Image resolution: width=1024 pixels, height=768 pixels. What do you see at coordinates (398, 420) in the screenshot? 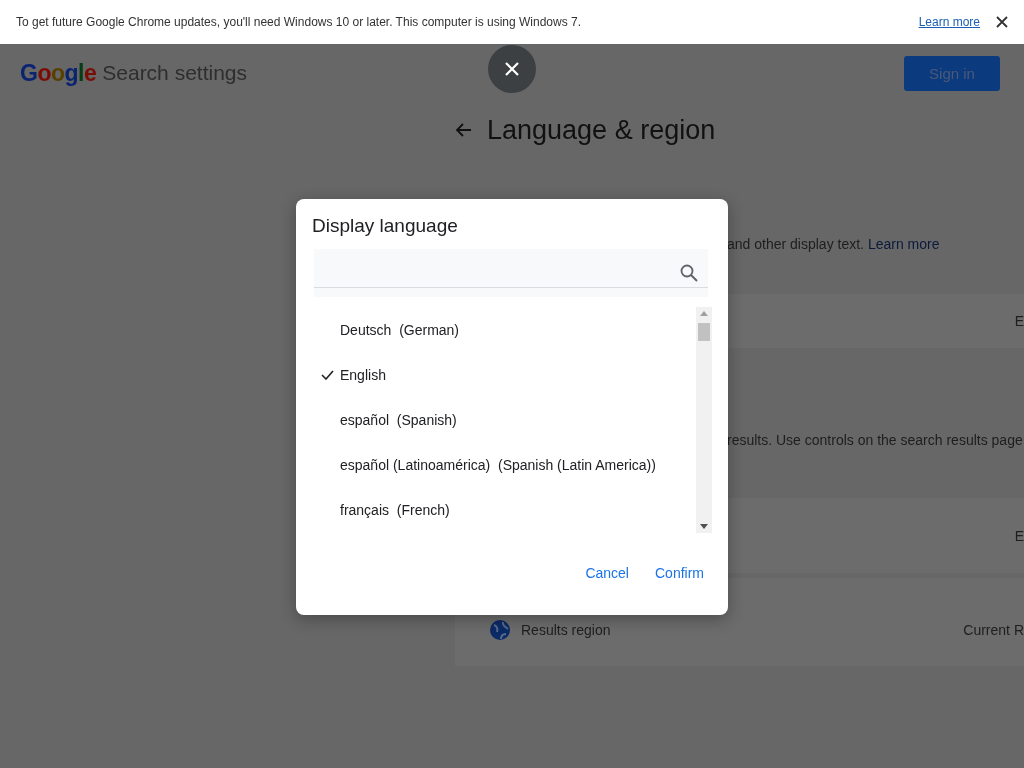
I see `language-label: español (Spanish)` at bounding box center [398, 420].